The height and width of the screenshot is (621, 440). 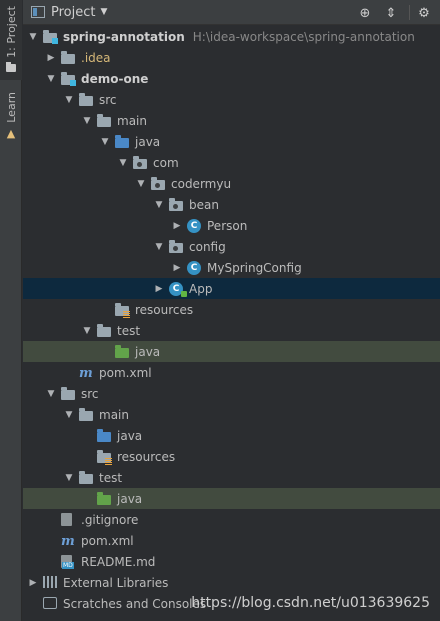 I want to click on tool-window-strip: 1: Project Learn ▲, so click(x=11, y=310).